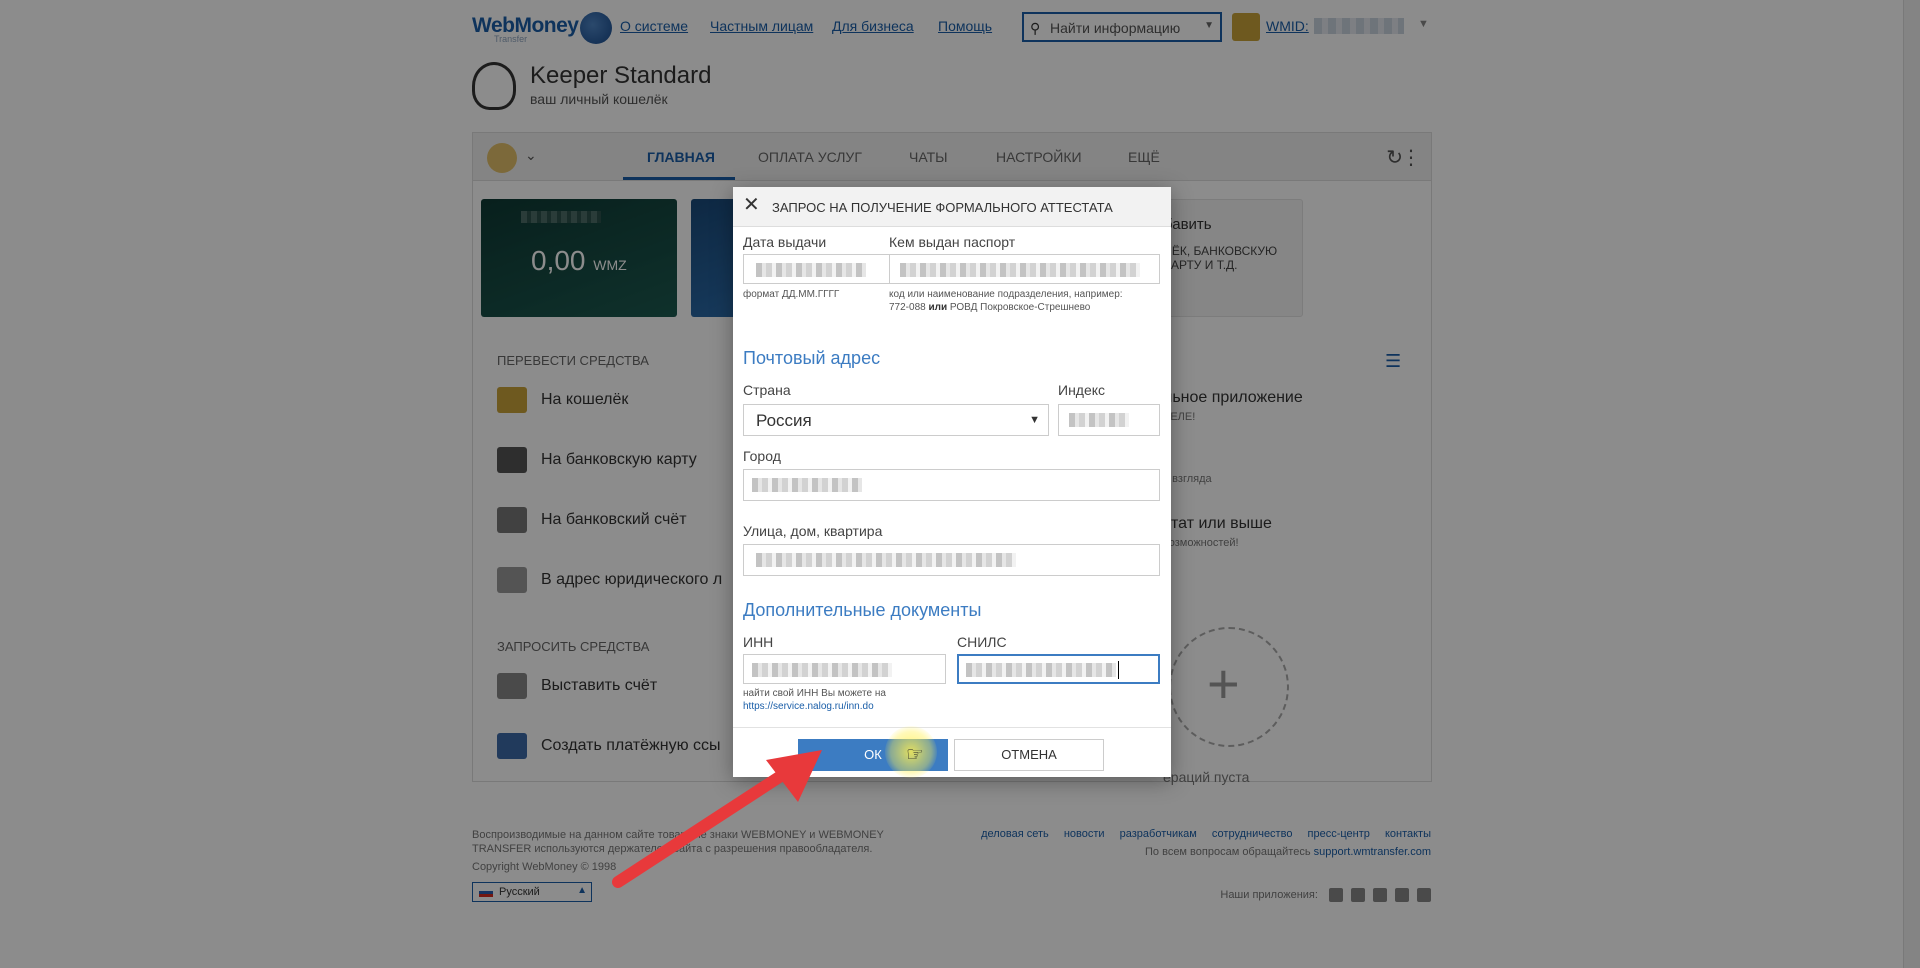 Image resolution: width=1920 pixels, height=968 pixels. Describe the element at coordinates (896, 420) in the screenshot. I see `country-select: Россия ▼` at that location.